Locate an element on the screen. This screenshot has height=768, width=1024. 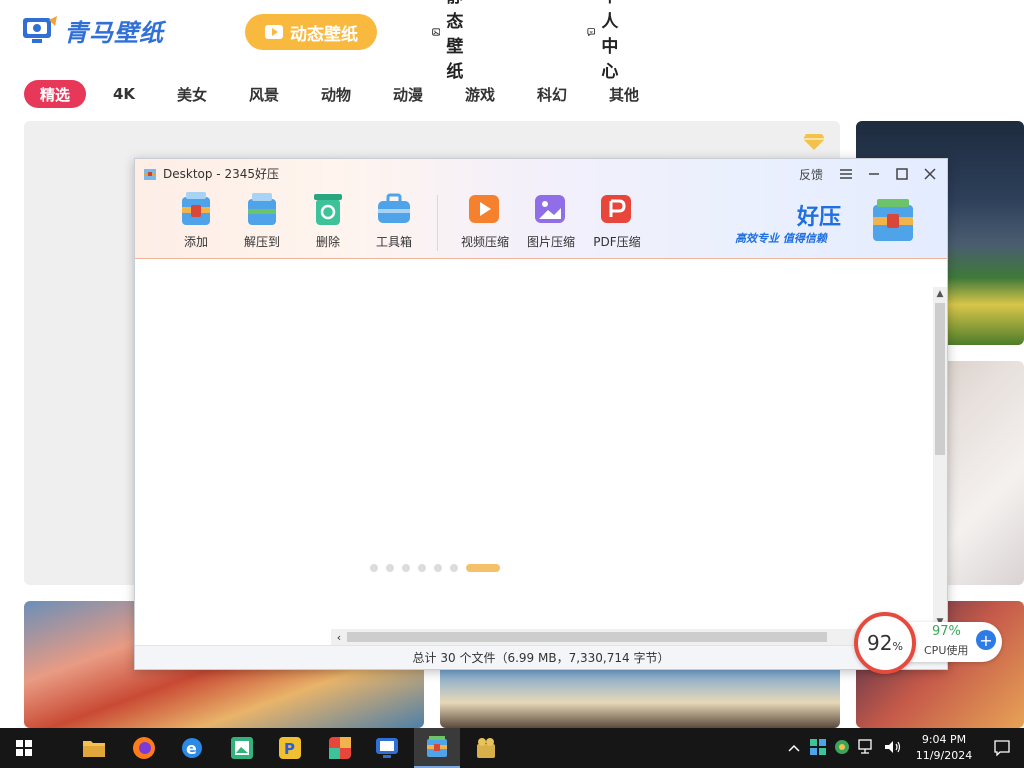
status-text: 总计 30 个文件（6.99 MB，7,330,714 字节） is located at coordinates (541, 658).